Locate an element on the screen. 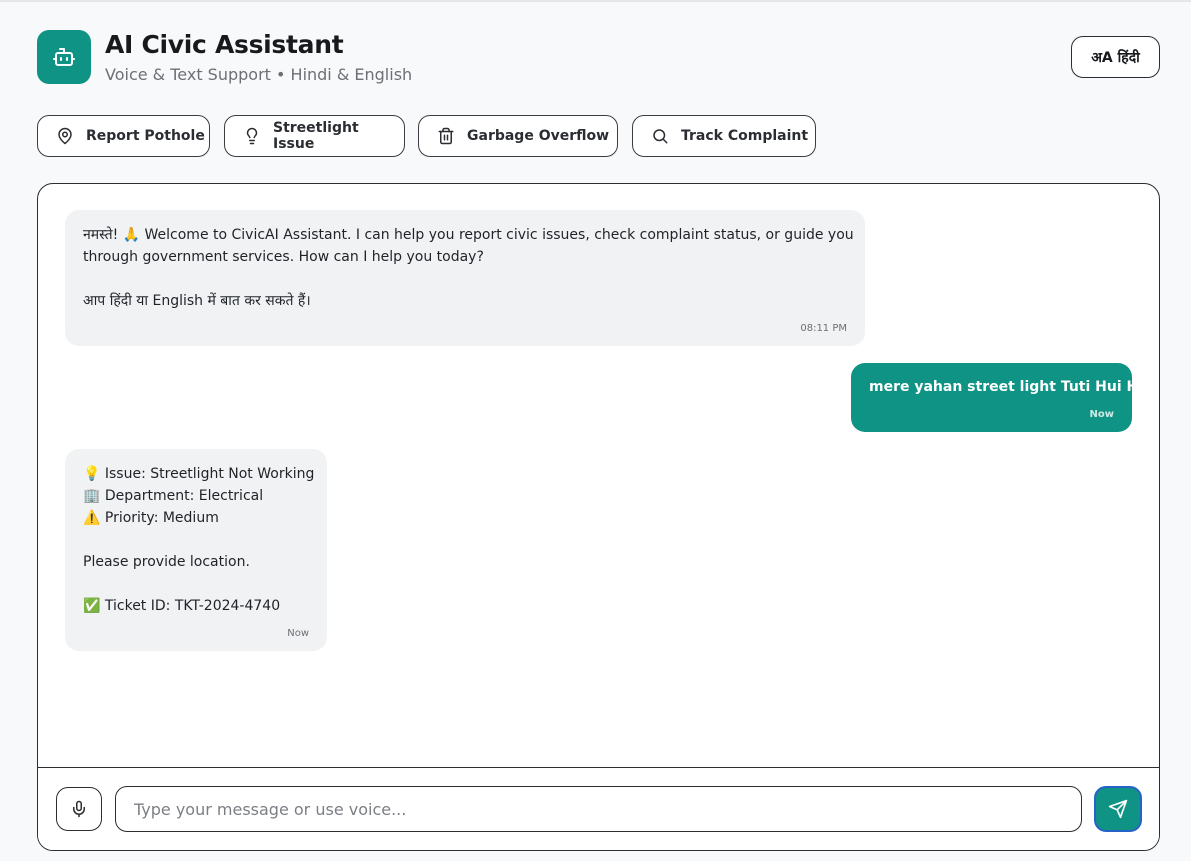 Image resolution: width=1191 pixels, height=861 pixels. streetlight-issue-label: Streetlight Issue is located at coordinates (316, 136).